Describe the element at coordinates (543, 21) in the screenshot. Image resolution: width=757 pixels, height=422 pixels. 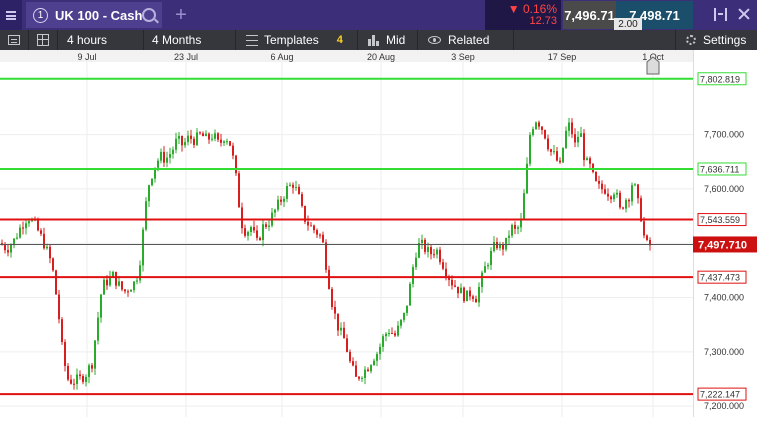
I see `change-points: 12.73` at that location.